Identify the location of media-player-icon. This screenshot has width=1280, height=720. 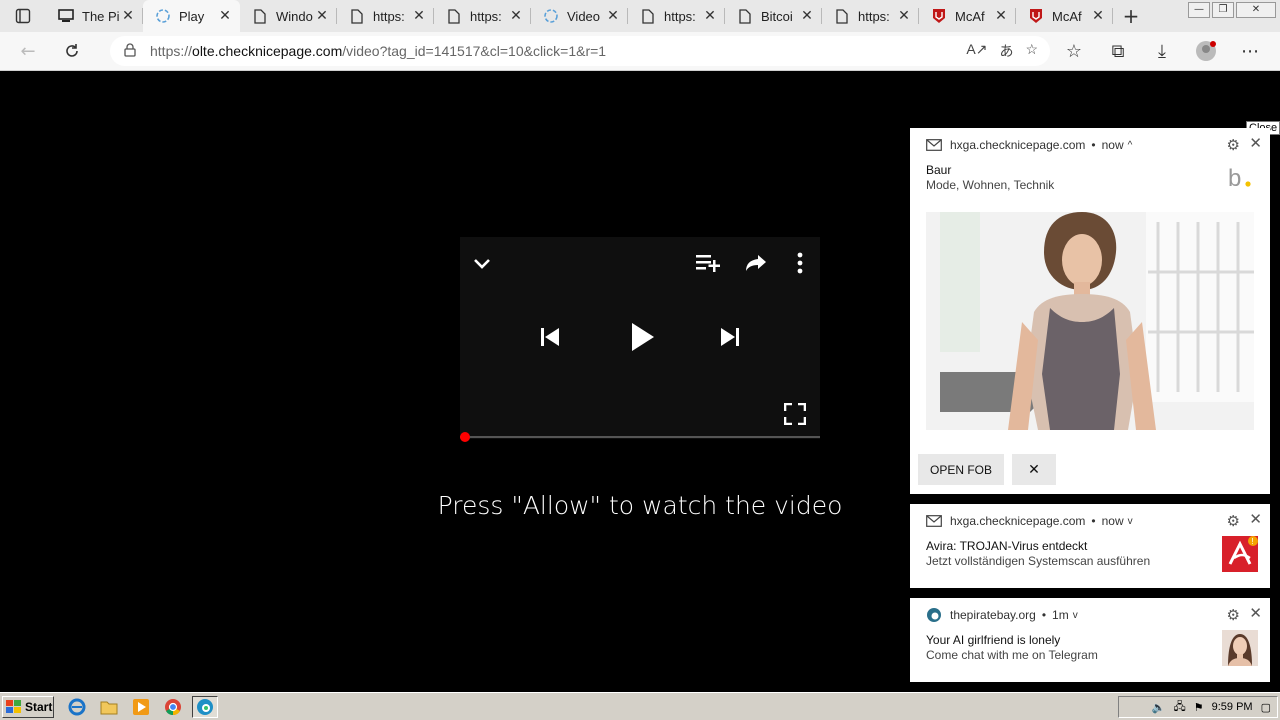
(141, 706).